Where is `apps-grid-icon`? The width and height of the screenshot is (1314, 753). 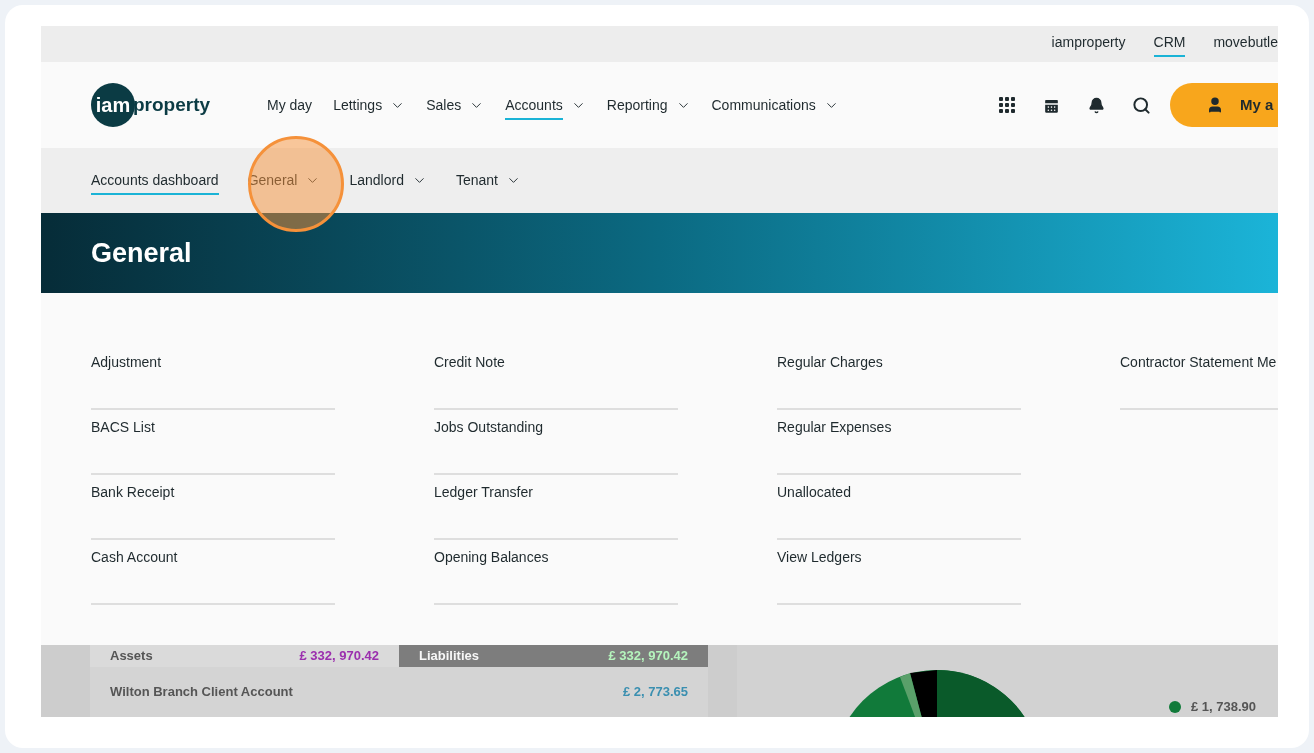
apps-grid-icon is located at coordinates (1007, 105).